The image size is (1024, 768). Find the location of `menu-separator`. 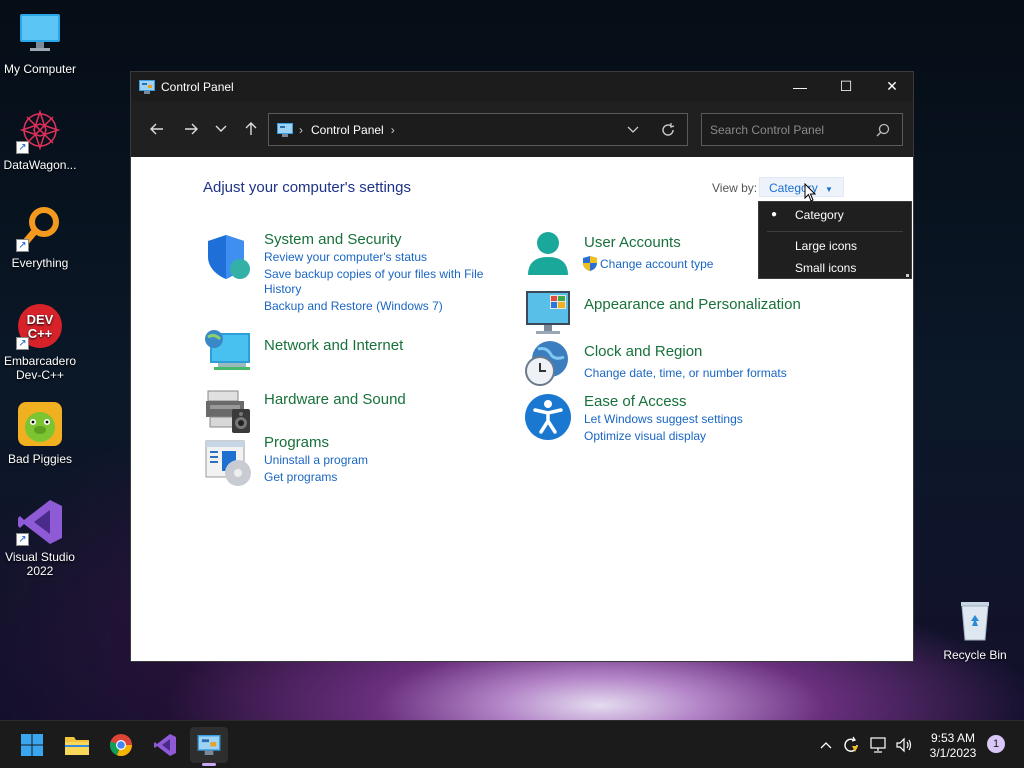

menu-separator is located at coordinates (835, 231).